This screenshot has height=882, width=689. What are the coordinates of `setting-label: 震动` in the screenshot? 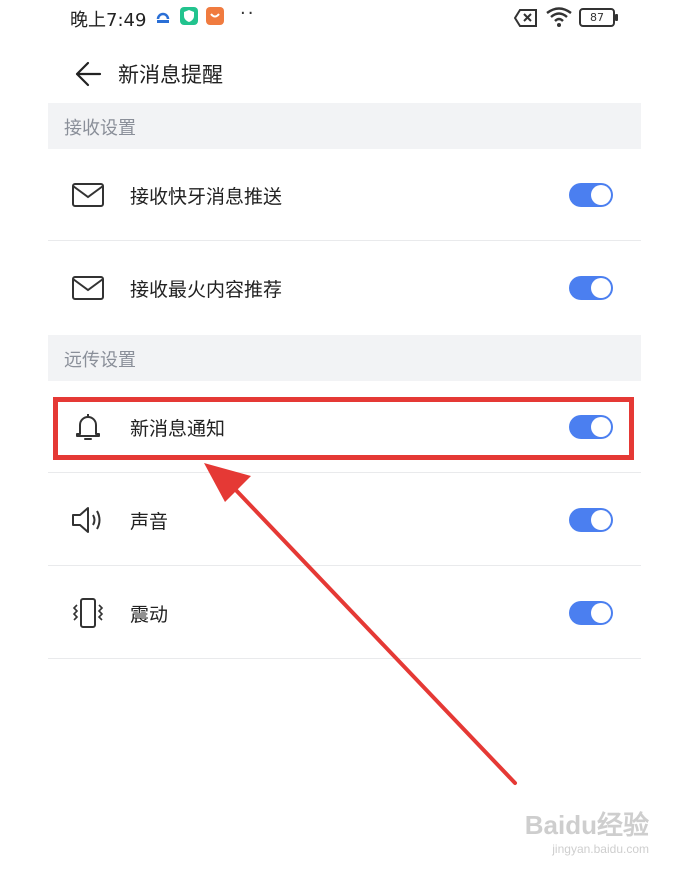 It's located at (149, 615).